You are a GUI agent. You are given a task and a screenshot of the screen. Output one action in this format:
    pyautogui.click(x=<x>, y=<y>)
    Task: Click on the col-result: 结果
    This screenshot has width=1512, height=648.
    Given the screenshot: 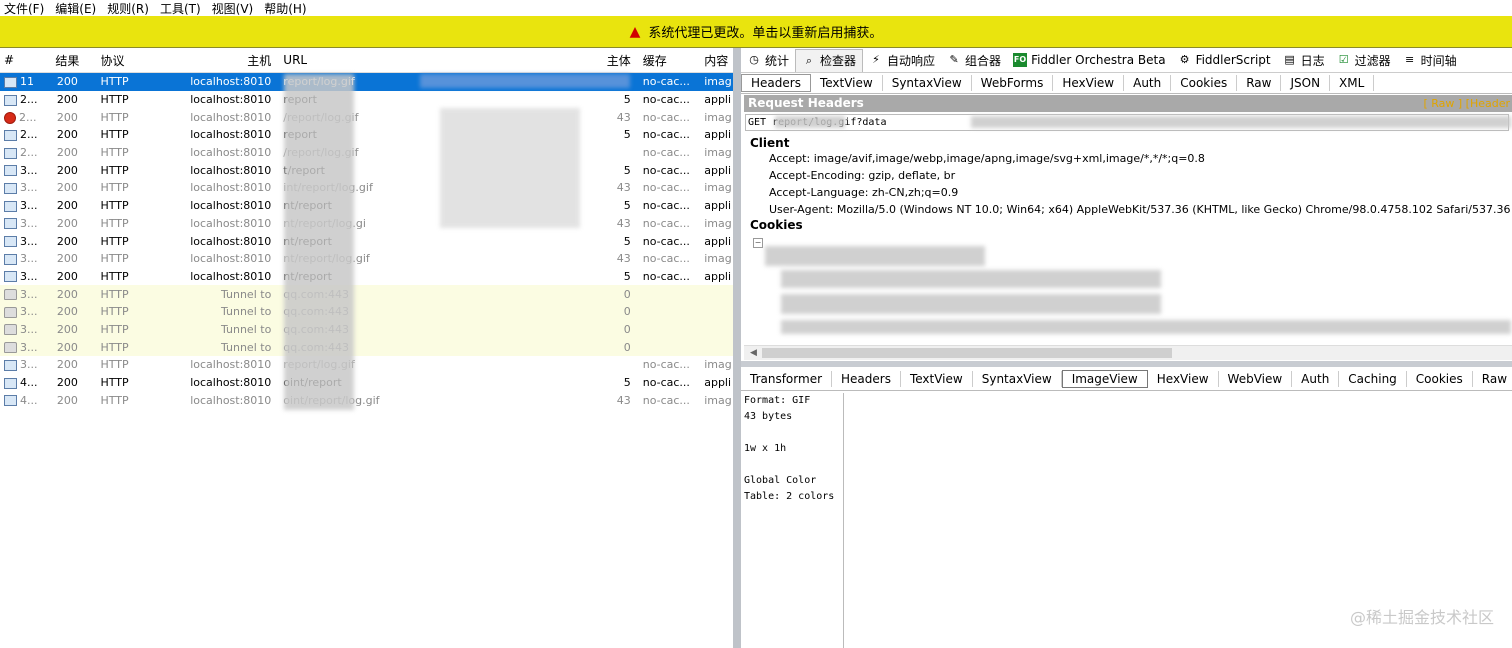 What is the action you would take?
    pyautogui.click(x=67, y=60)
    